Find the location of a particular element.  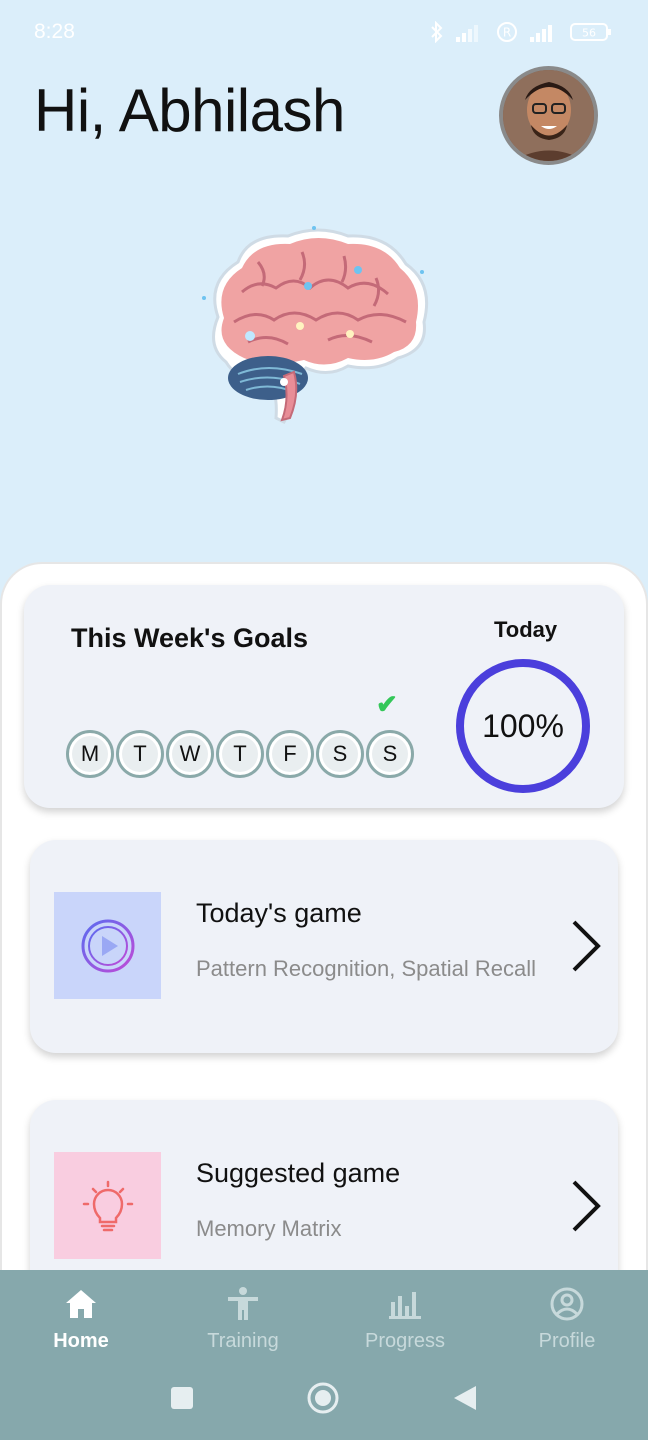

progress-value: 100% is located at coordinates (523, 725).